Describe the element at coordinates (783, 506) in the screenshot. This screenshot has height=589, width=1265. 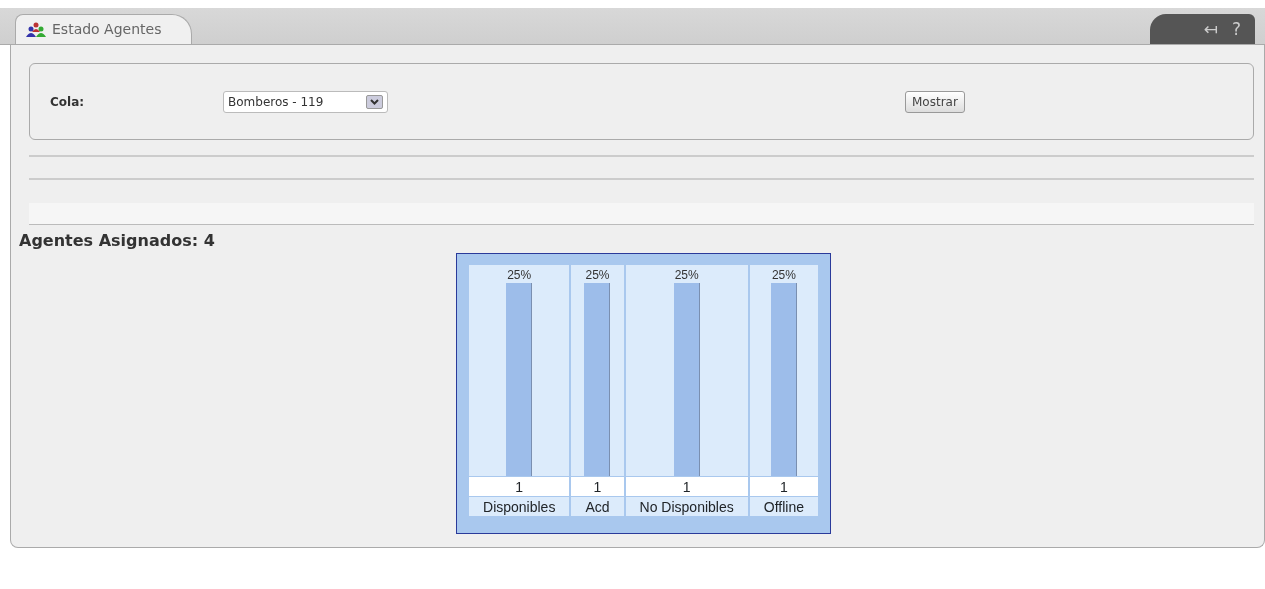
I see `category-label: Offline` at that location.